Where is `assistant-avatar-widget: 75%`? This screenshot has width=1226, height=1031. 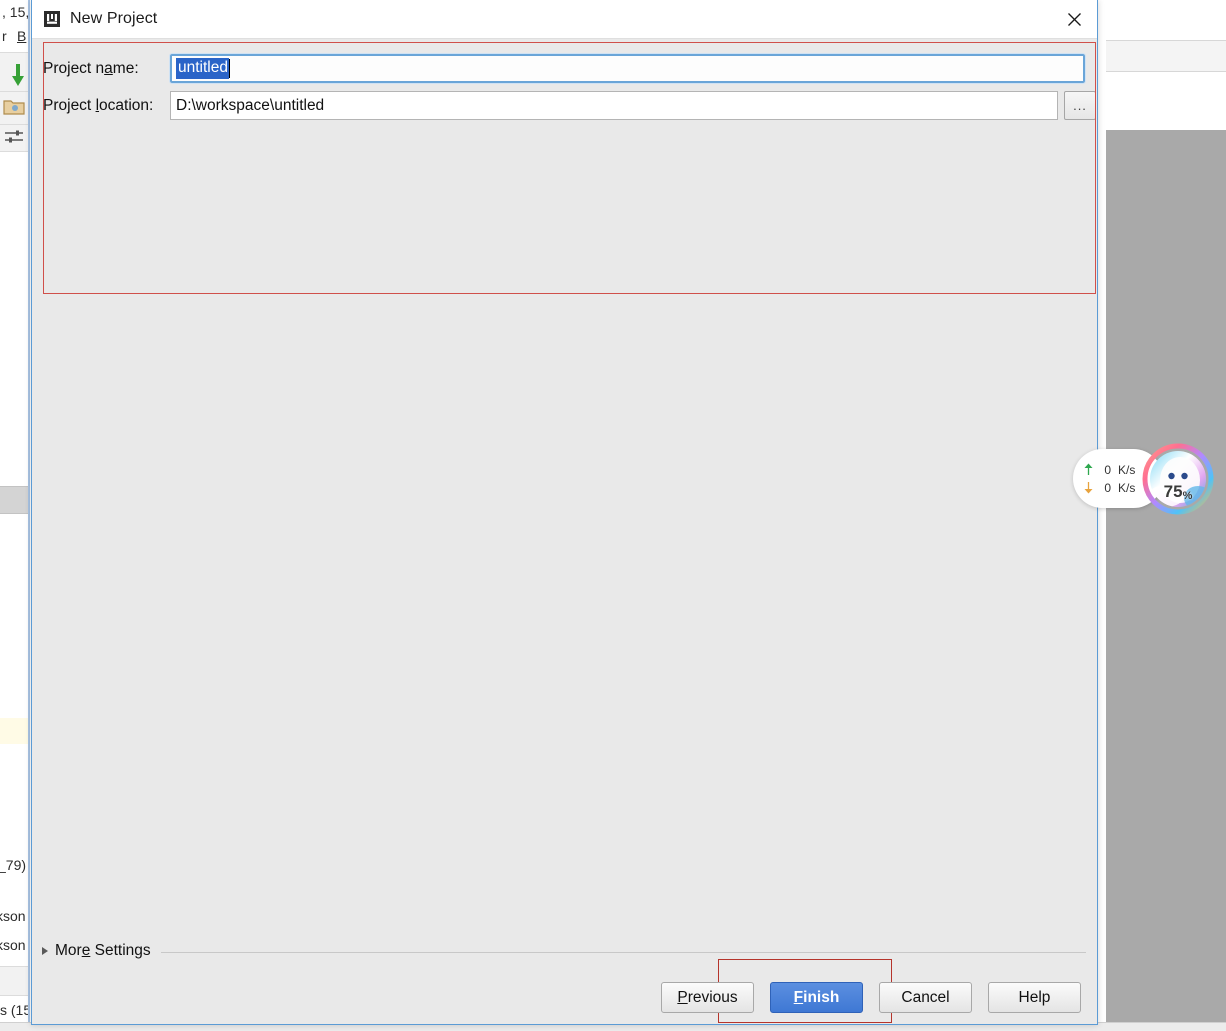
assistant-avatar-widget: 75% is located at coordinates (1178, 479).